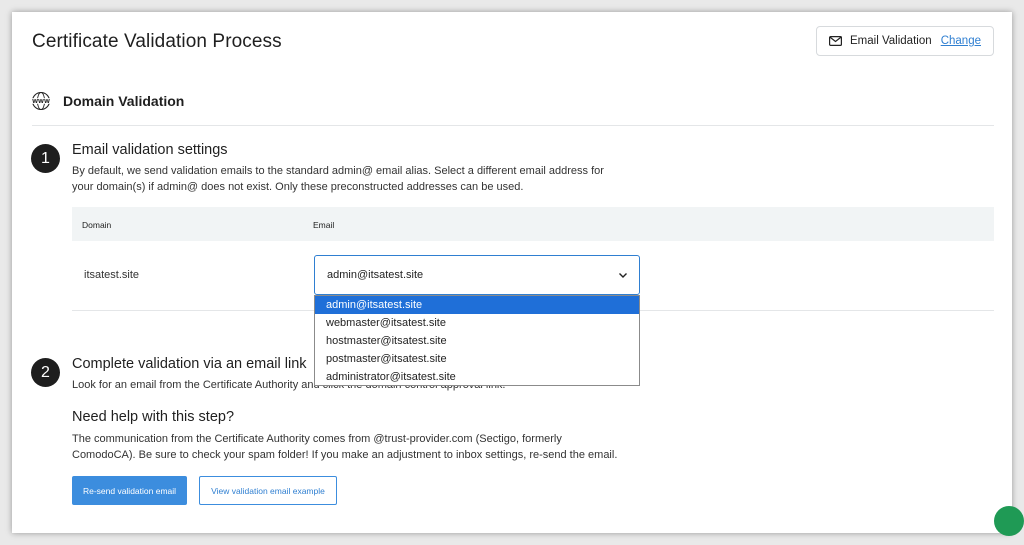 The image size is (1024, 545). I want to click on dropdown-option: webmaster@itsatest.site, so click(477, 323).